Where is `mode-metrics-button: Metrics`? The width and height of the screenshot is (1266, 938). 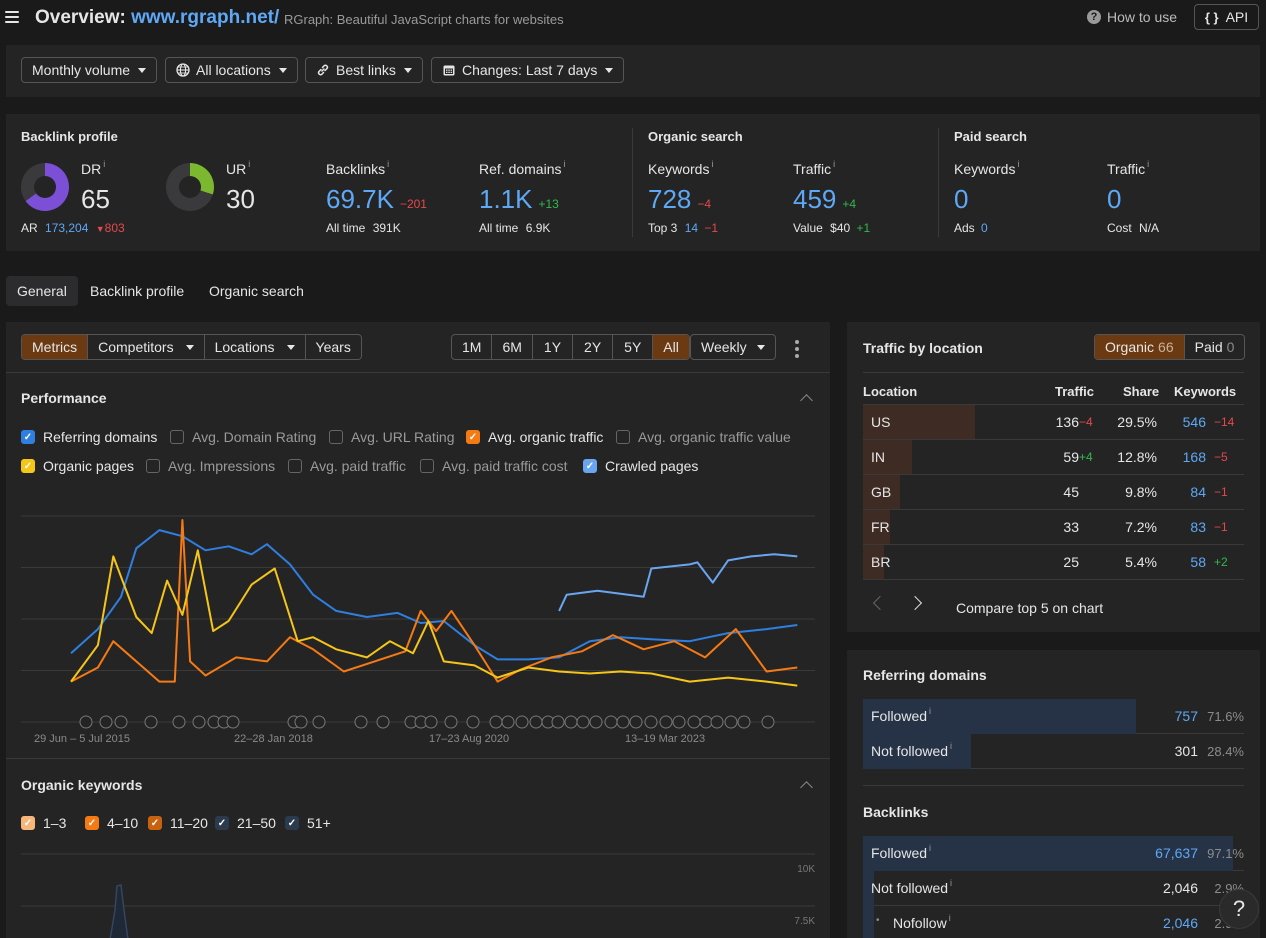 mode-metrics-button: Metrics is located at coordinates (55, 347).